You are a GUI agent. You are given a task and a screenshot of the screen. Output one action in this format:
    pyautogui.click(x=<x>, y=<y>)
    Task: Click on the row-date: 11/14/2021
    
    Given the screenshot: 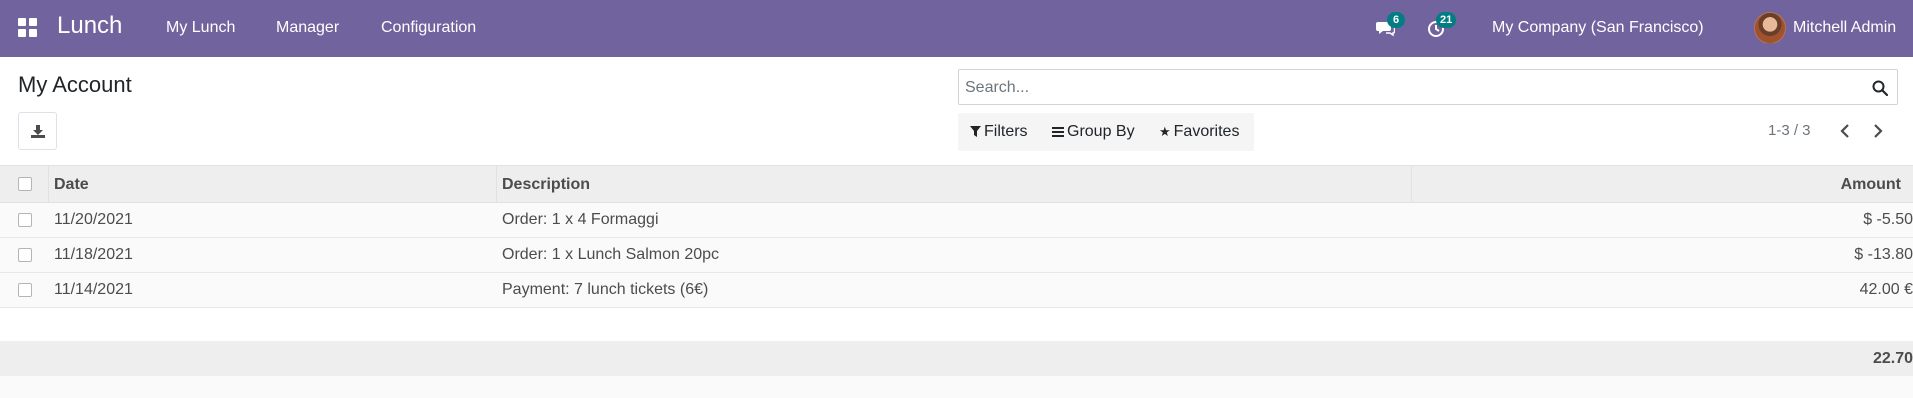 What is the action you would take?
    pyautogui.click(x=93, y=289)
    